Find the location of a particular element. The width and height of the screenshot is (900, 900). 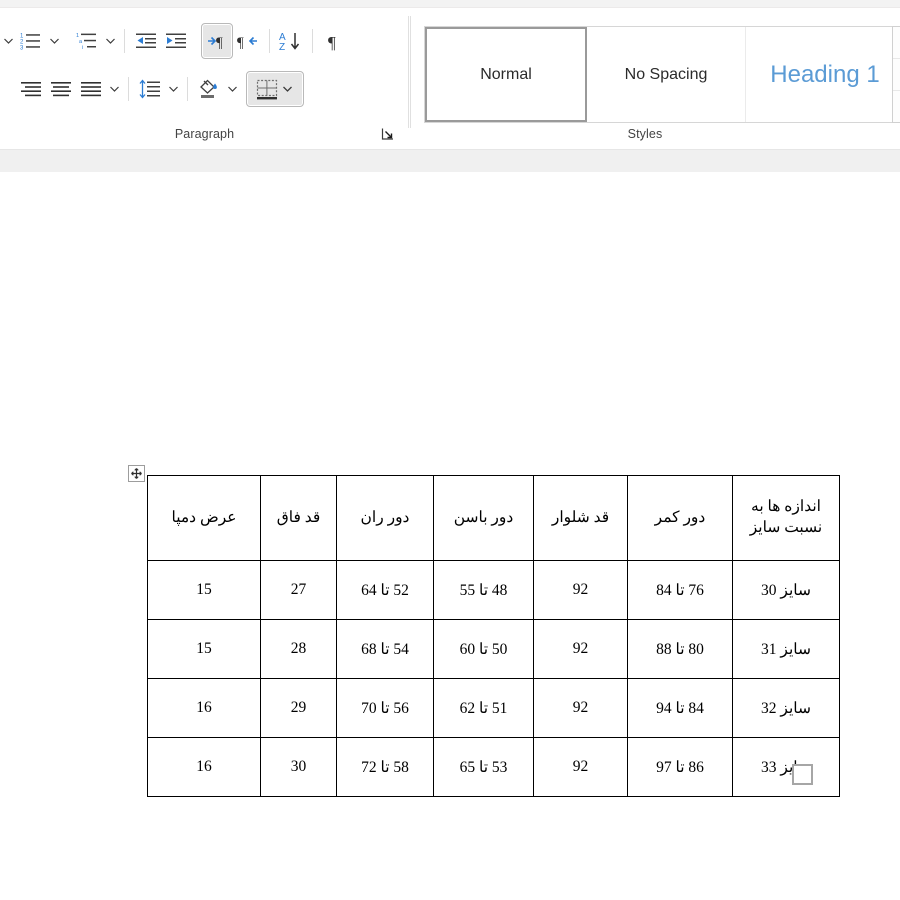

cell-waist: 76 تا 84 is located at coordinates (680, 590).